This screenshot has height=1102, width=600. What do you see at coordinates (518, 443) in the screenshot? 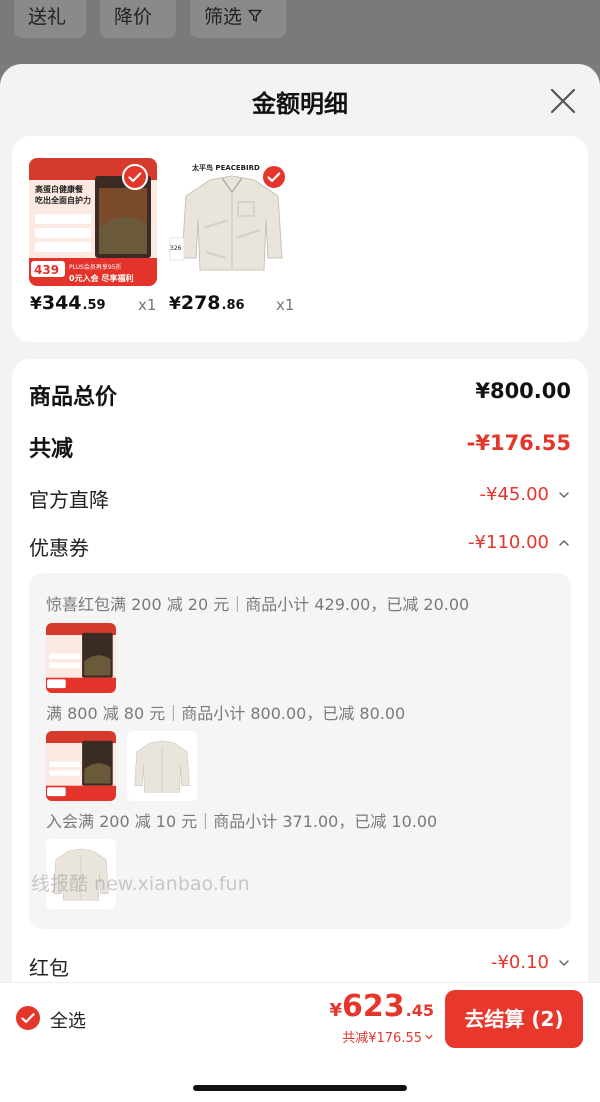
I see `total-discount-value: -¥176.55` at bounding box center [518, 443].